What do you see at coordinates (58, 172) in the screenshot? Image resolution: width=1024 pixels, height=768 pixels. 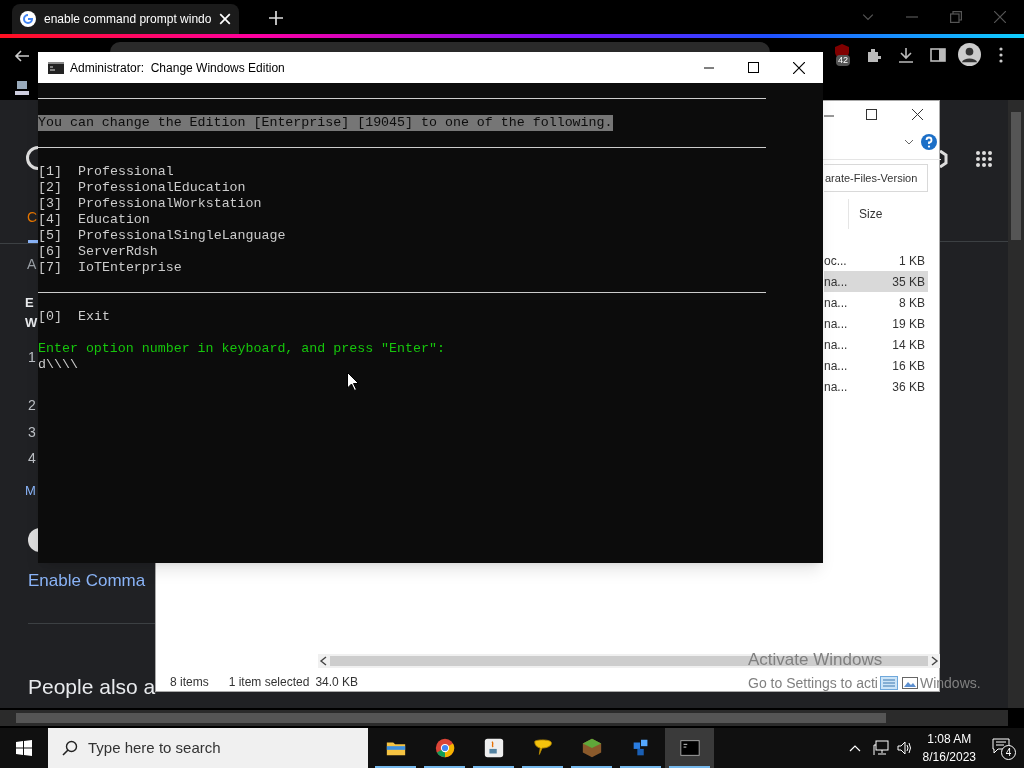 I see `option-key: [1]` at bounding box center [58, 172].